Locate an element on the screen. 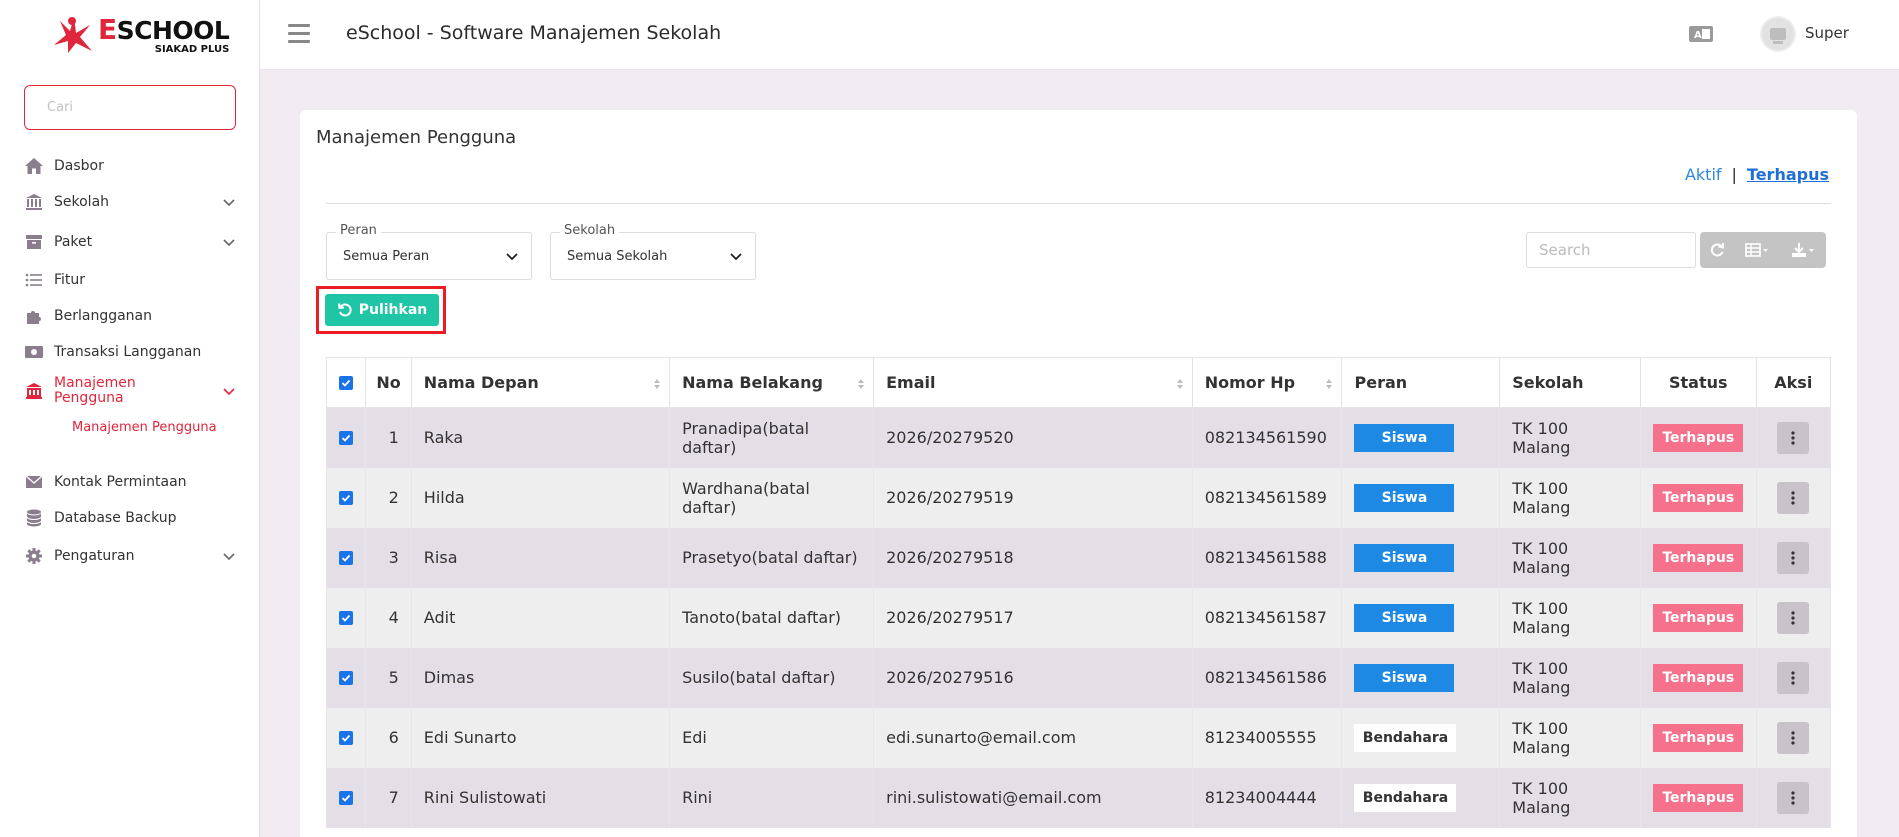  sidebar-item-label: Transaksi Langganan is located at coordinates (128, 352).